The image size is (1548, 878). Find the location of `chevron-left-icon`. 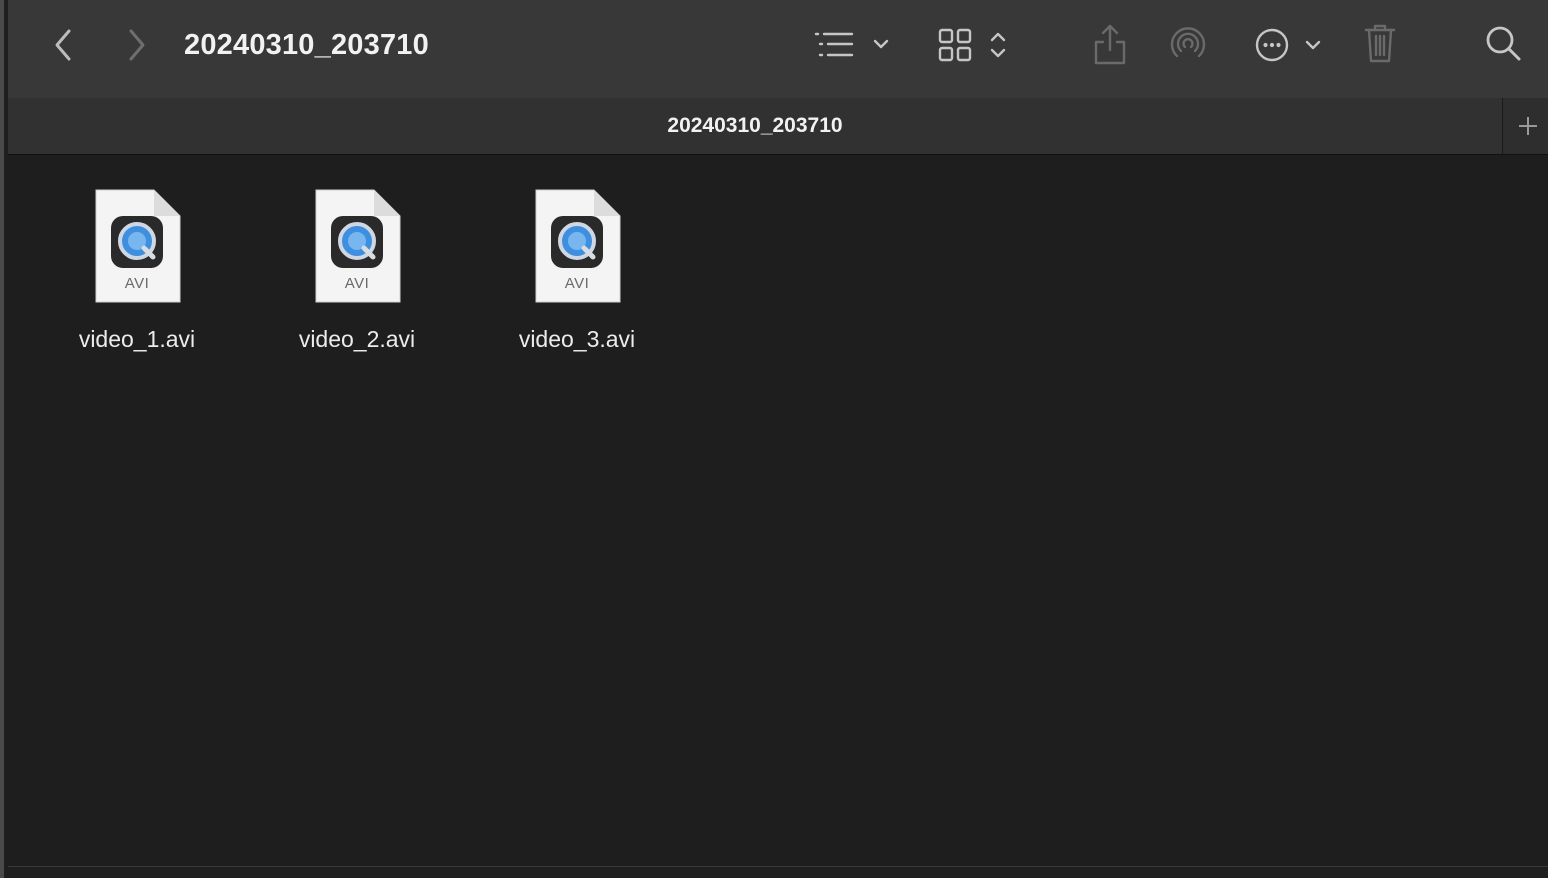

chevron-left-icon is located at coordinates (63, 45).